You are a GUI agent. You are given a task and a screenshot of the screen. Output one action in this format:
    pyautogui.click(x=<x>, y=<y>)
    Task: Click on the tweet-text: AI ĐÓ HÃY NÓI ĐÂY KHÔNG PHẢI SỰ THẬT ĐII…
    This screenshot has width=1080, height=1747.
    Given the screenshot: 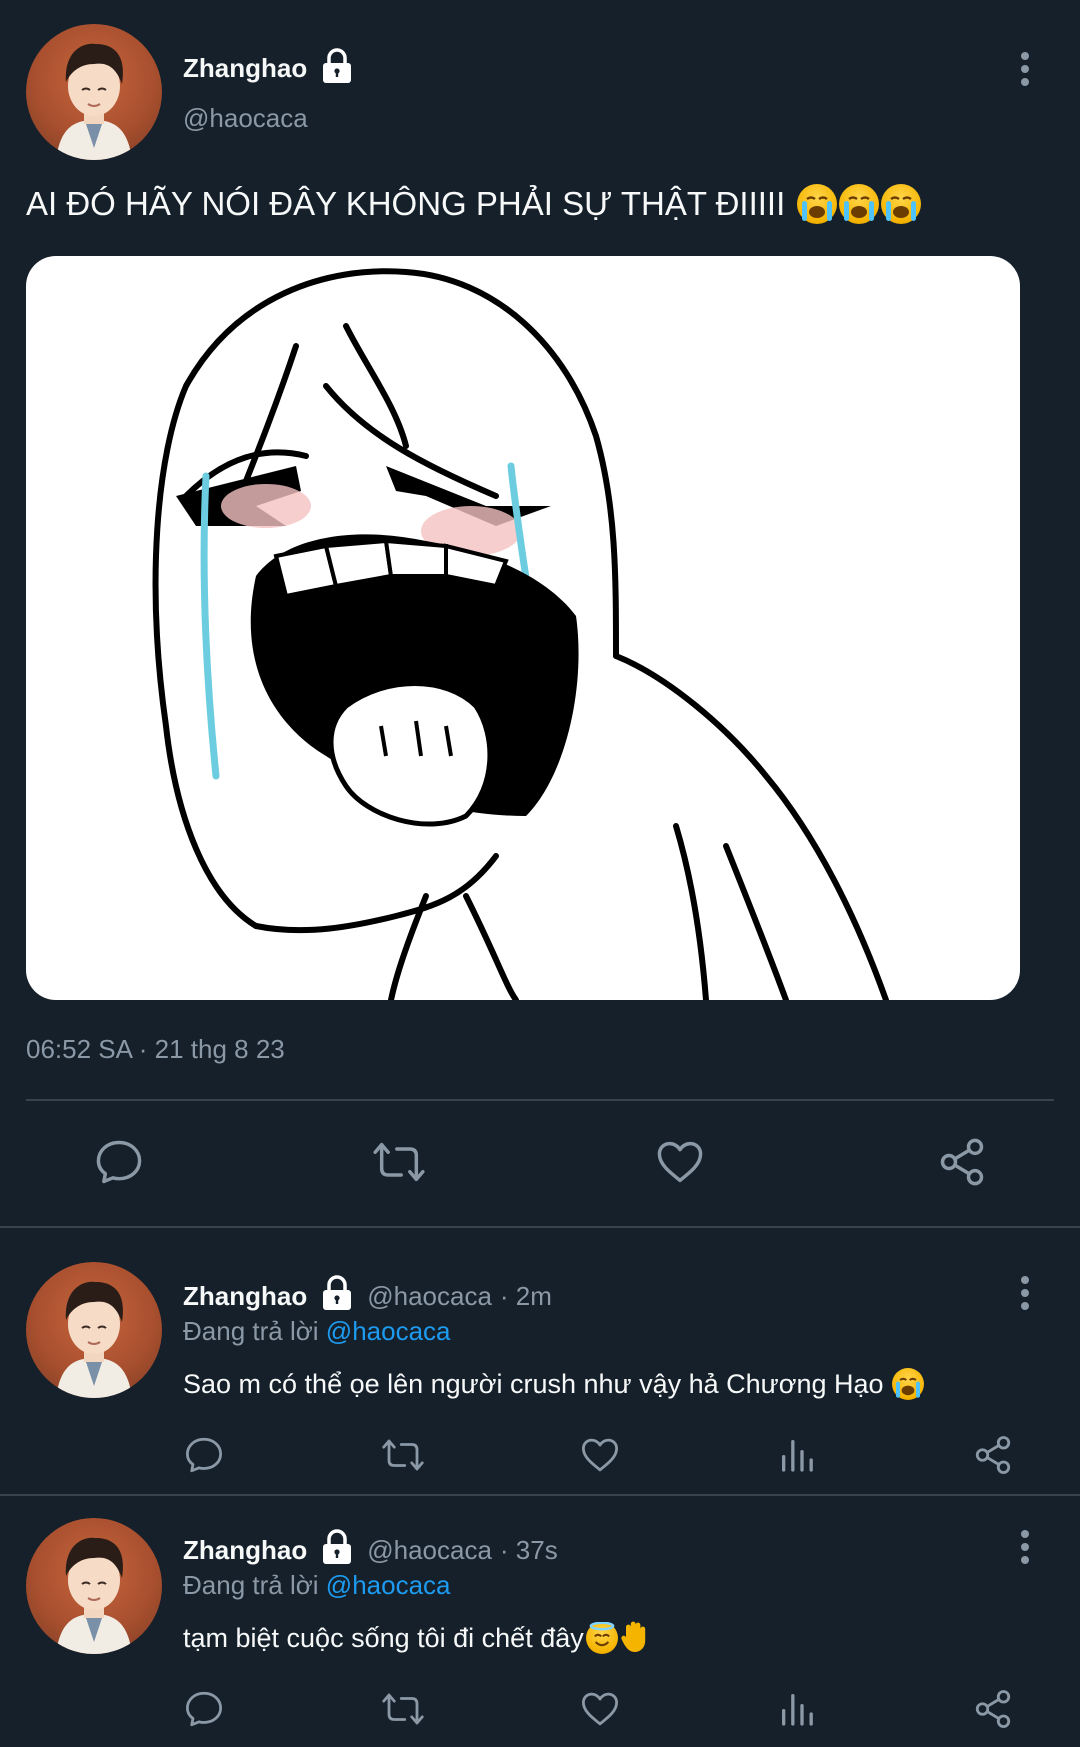 What is the action you would take?
    pyautogui.click(x=406, y=203)
    